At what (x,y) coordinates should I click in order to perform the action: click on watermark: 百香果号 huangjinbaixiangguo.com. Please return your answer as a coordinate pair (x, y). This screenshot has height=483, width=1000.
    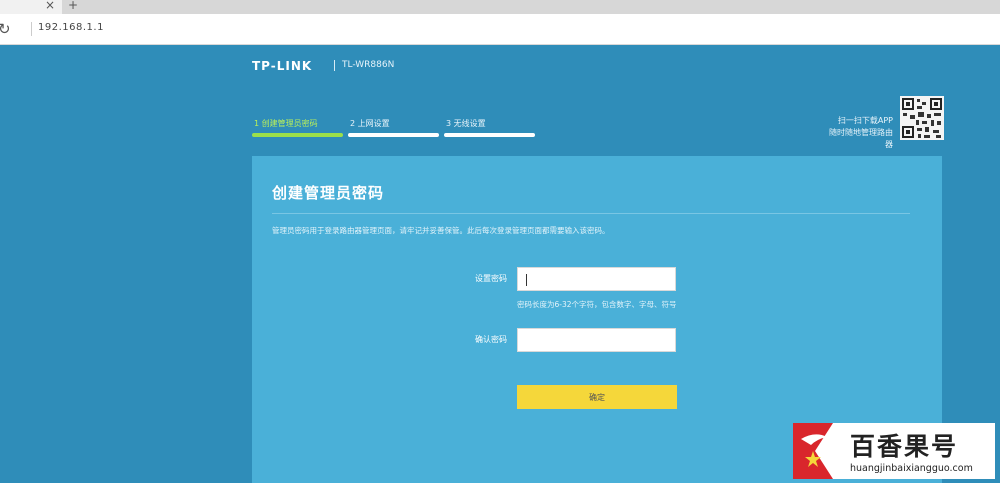
    Looking at the image, I should click on (894, 451).